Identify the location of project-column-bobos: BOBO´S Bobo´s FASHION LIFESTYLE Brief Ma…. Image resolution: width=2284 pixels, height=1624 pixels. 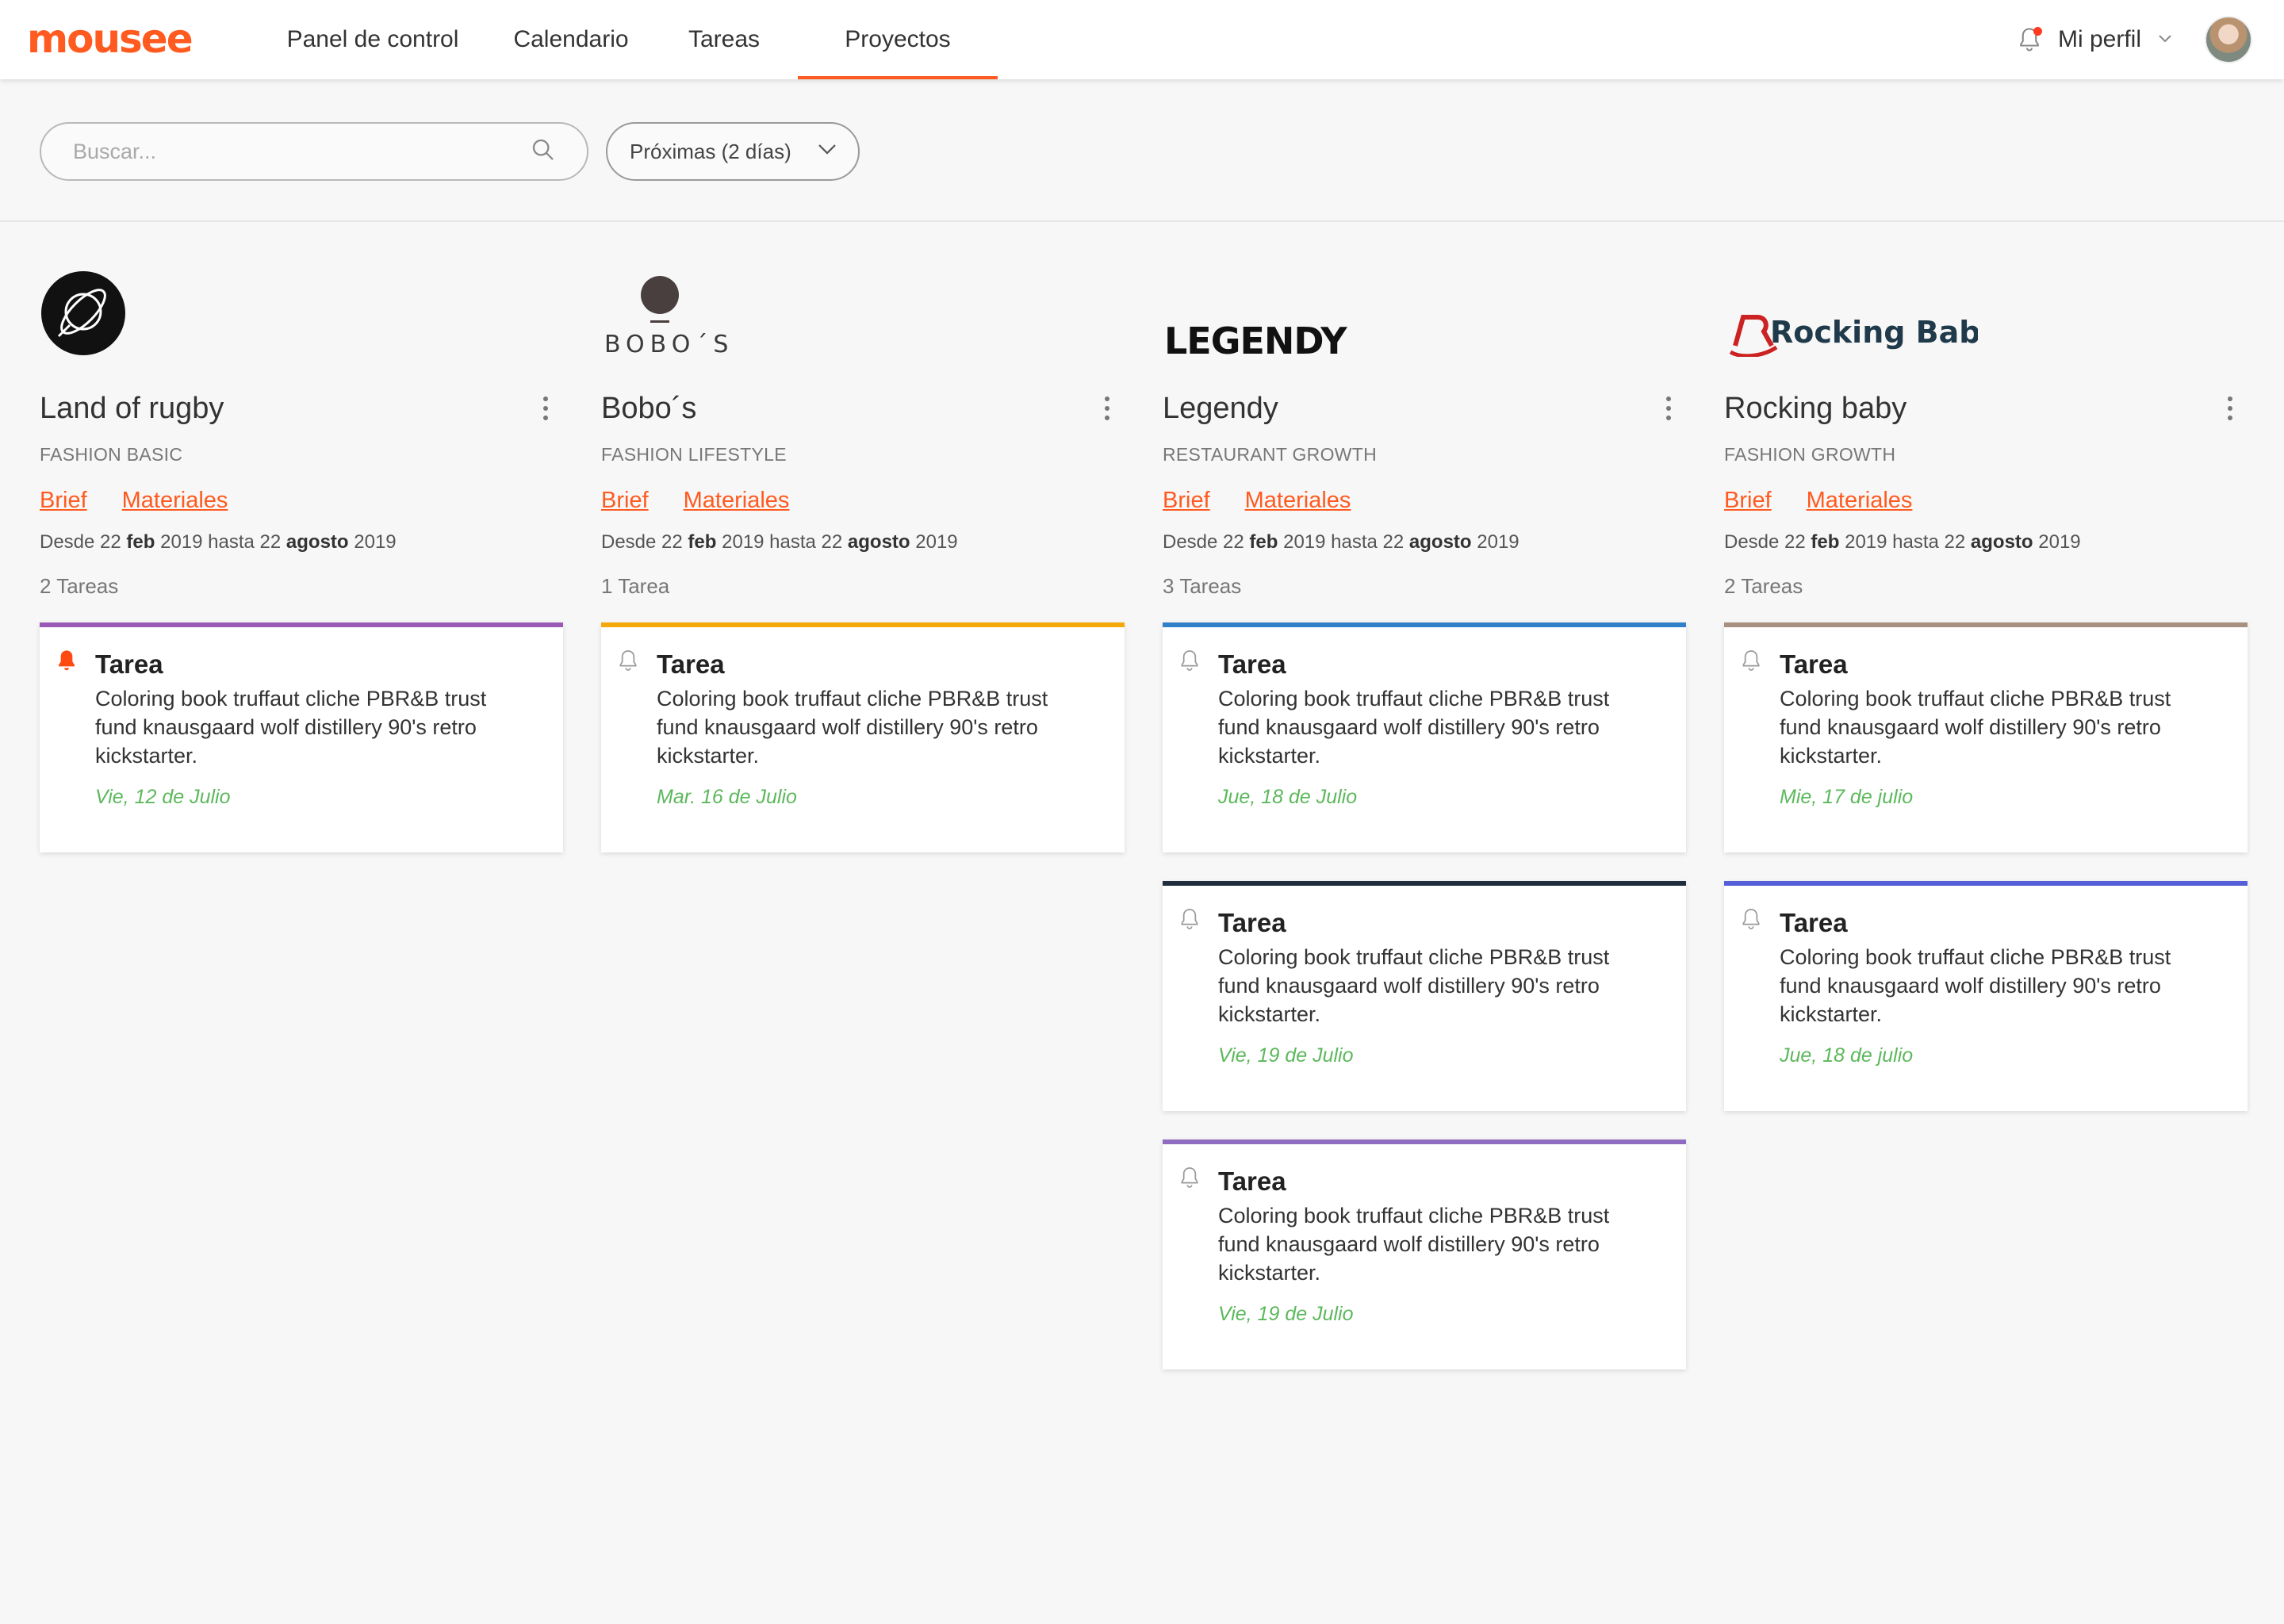
(863, 561).